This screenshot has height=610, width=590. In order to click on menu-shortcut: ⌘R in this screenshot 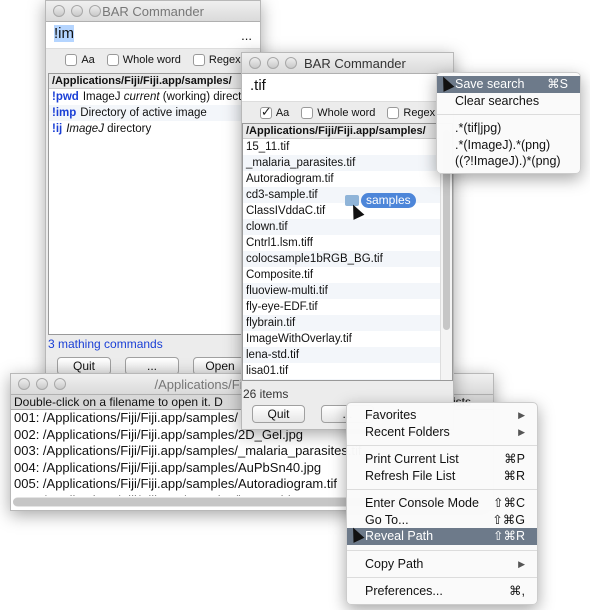, I will do `click(514, 475)`.